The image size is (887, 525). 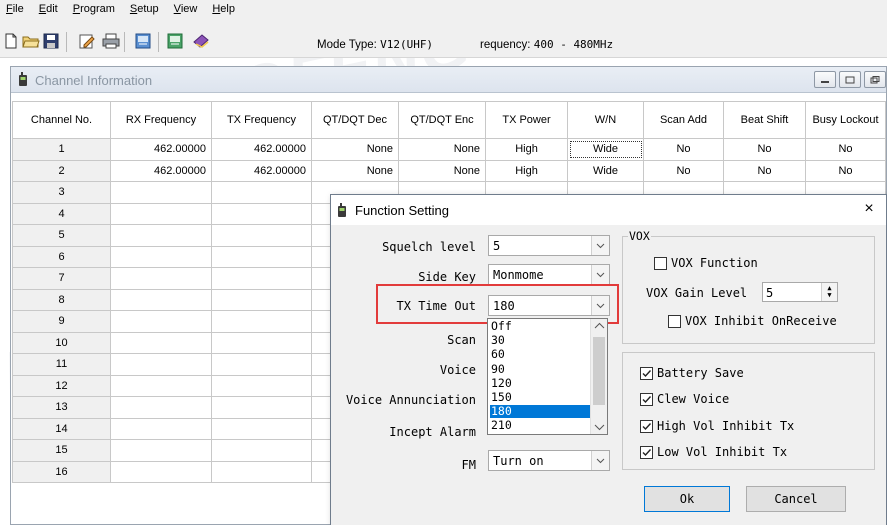 I want to click on channel-number-cell: 12, so click(x=61, y=385).